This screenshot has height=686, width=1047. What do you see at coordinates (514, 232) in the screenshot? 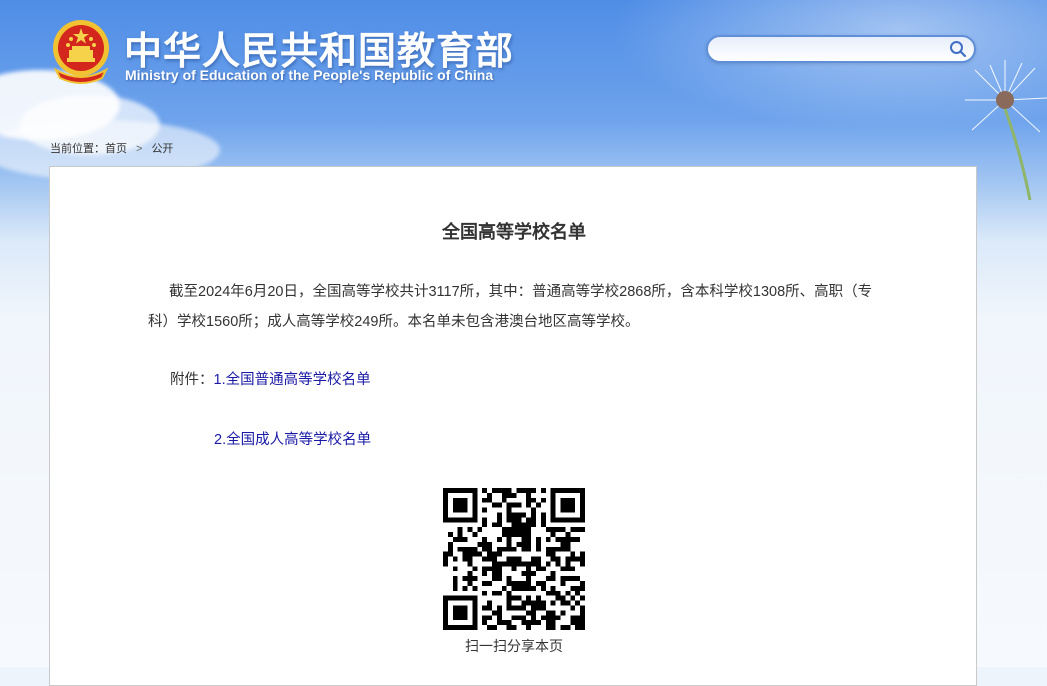
I see `article-title: 全国高等学校名单` at bounding box center [514, 232].